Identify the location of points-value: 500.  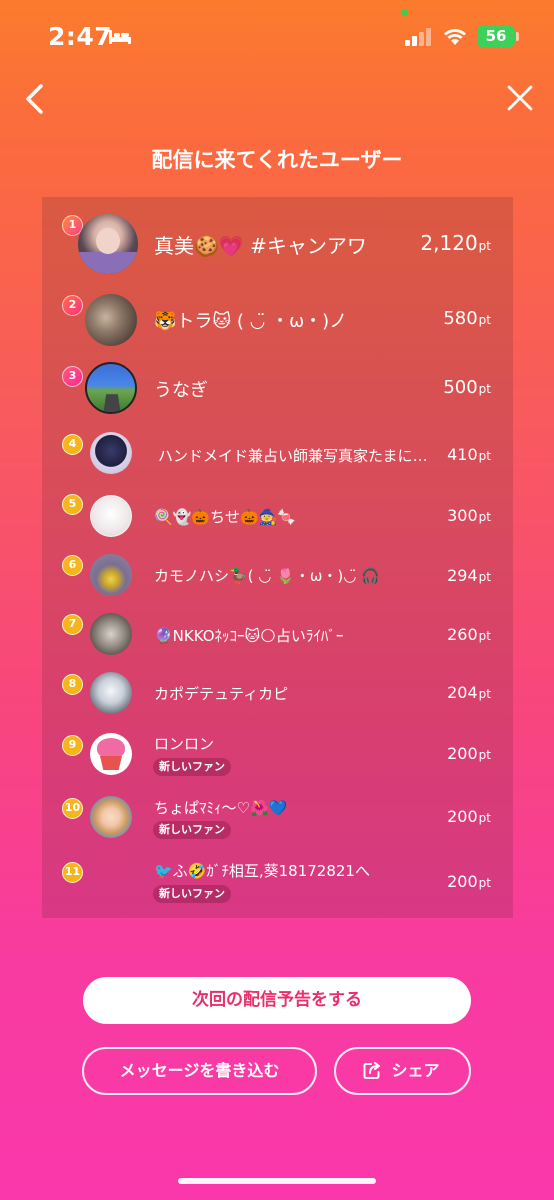
(460, 387).